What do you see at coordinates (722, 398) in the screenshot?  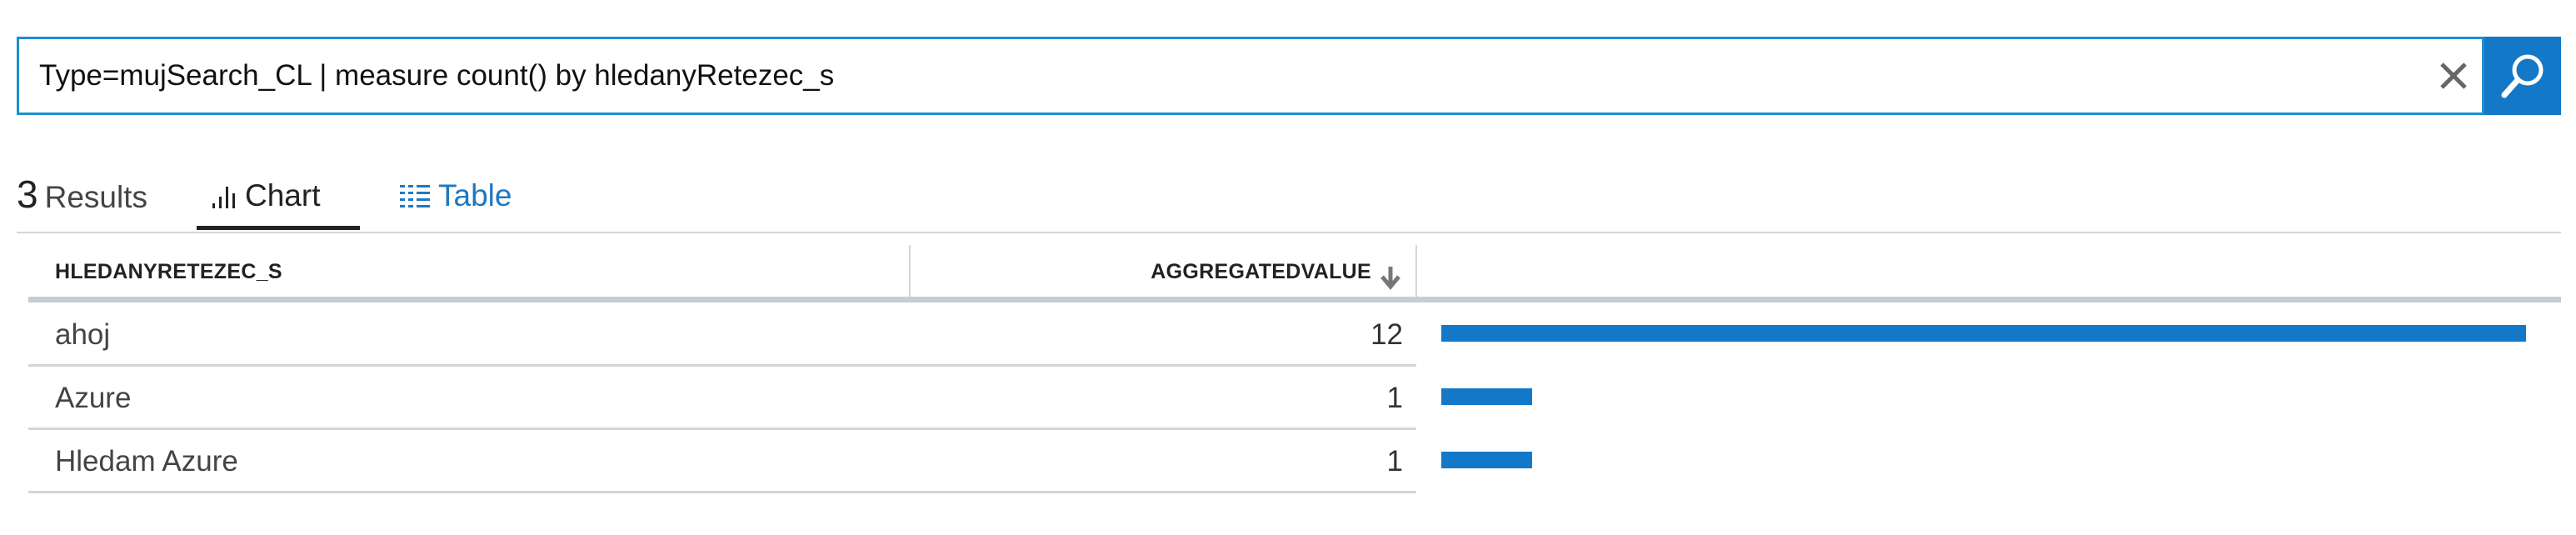 I see `table-row: Azure 1` at bounding box center [722, 398].